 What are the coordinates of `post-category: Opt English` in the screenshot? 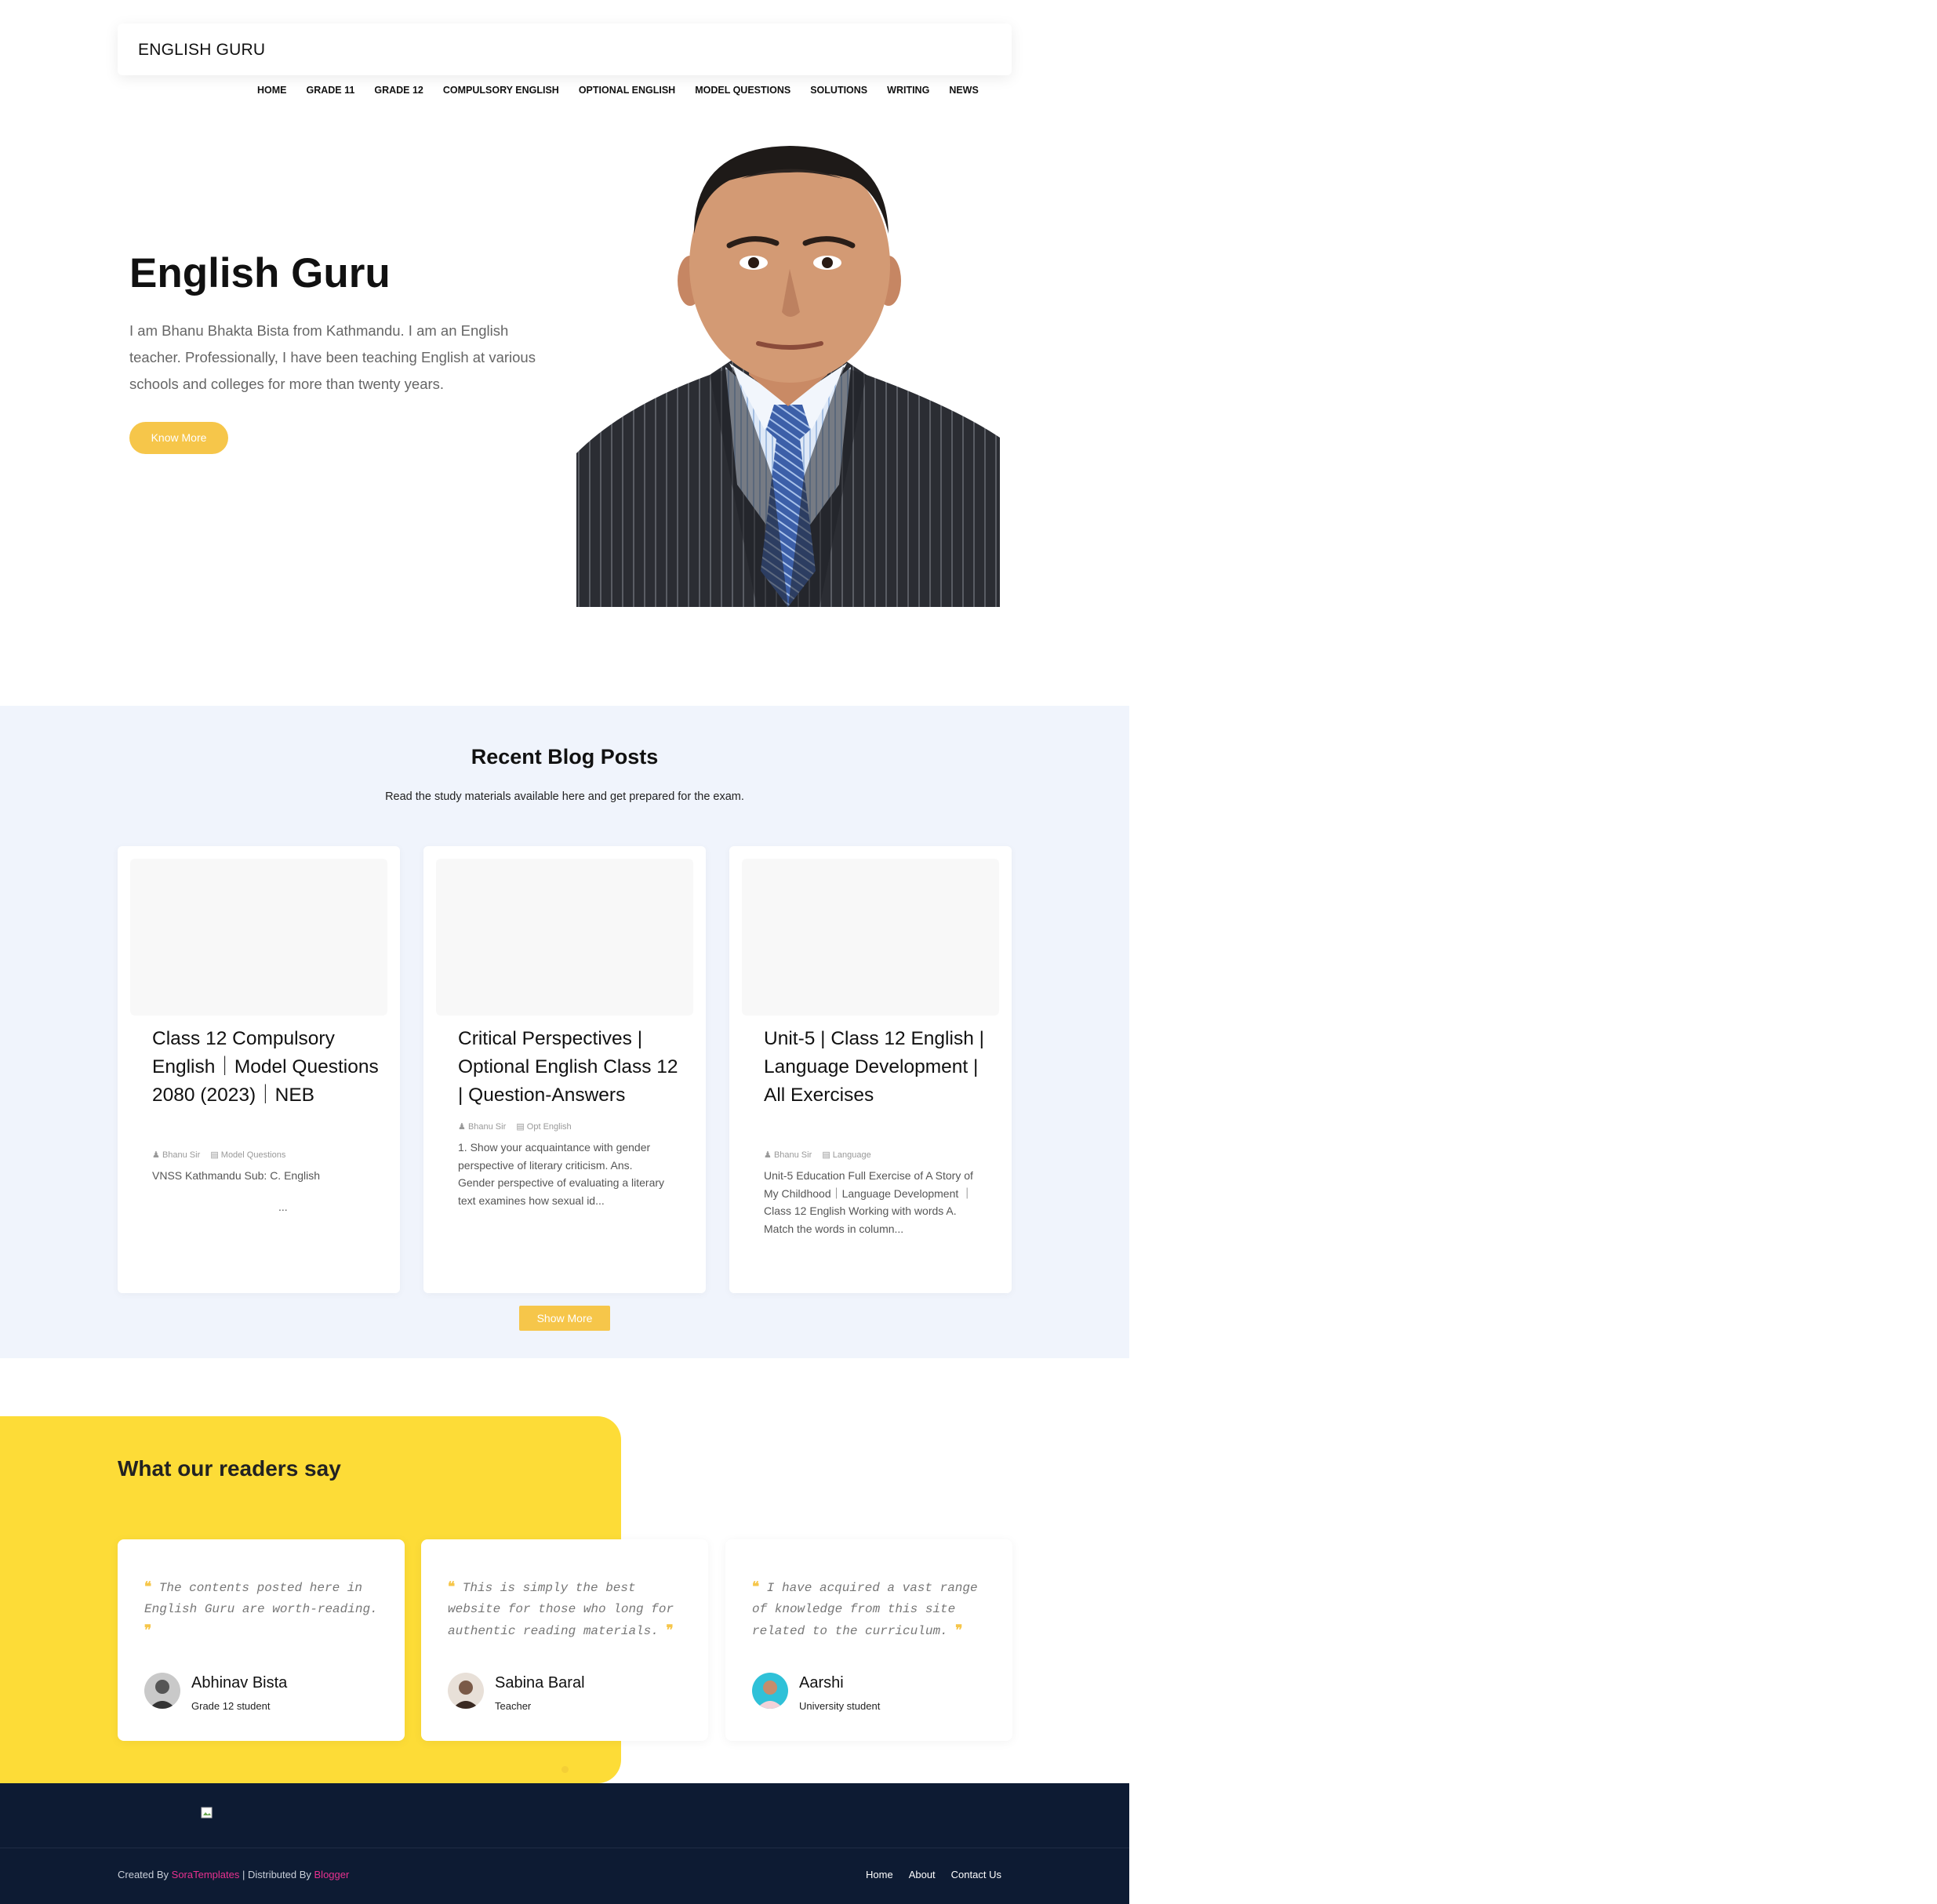 It's located at (549, 1127).